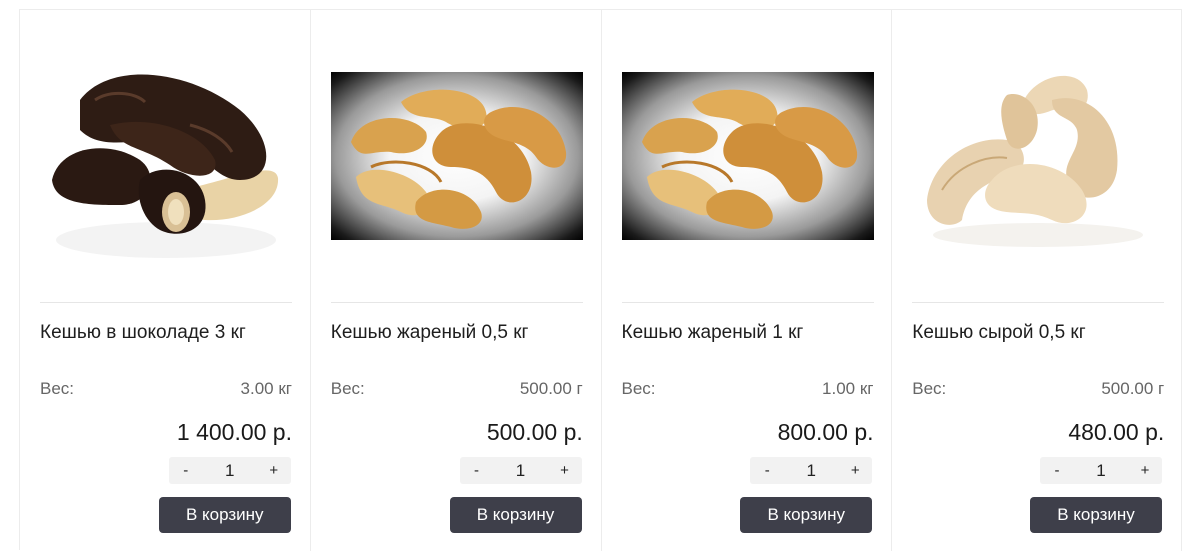 The height and width of the screenshot is (551, 1186). What do you see at coordinates (1116, 432) in the screenshot?
I see `product-price: 480.00 р.` at bounding box center [1116, 432].